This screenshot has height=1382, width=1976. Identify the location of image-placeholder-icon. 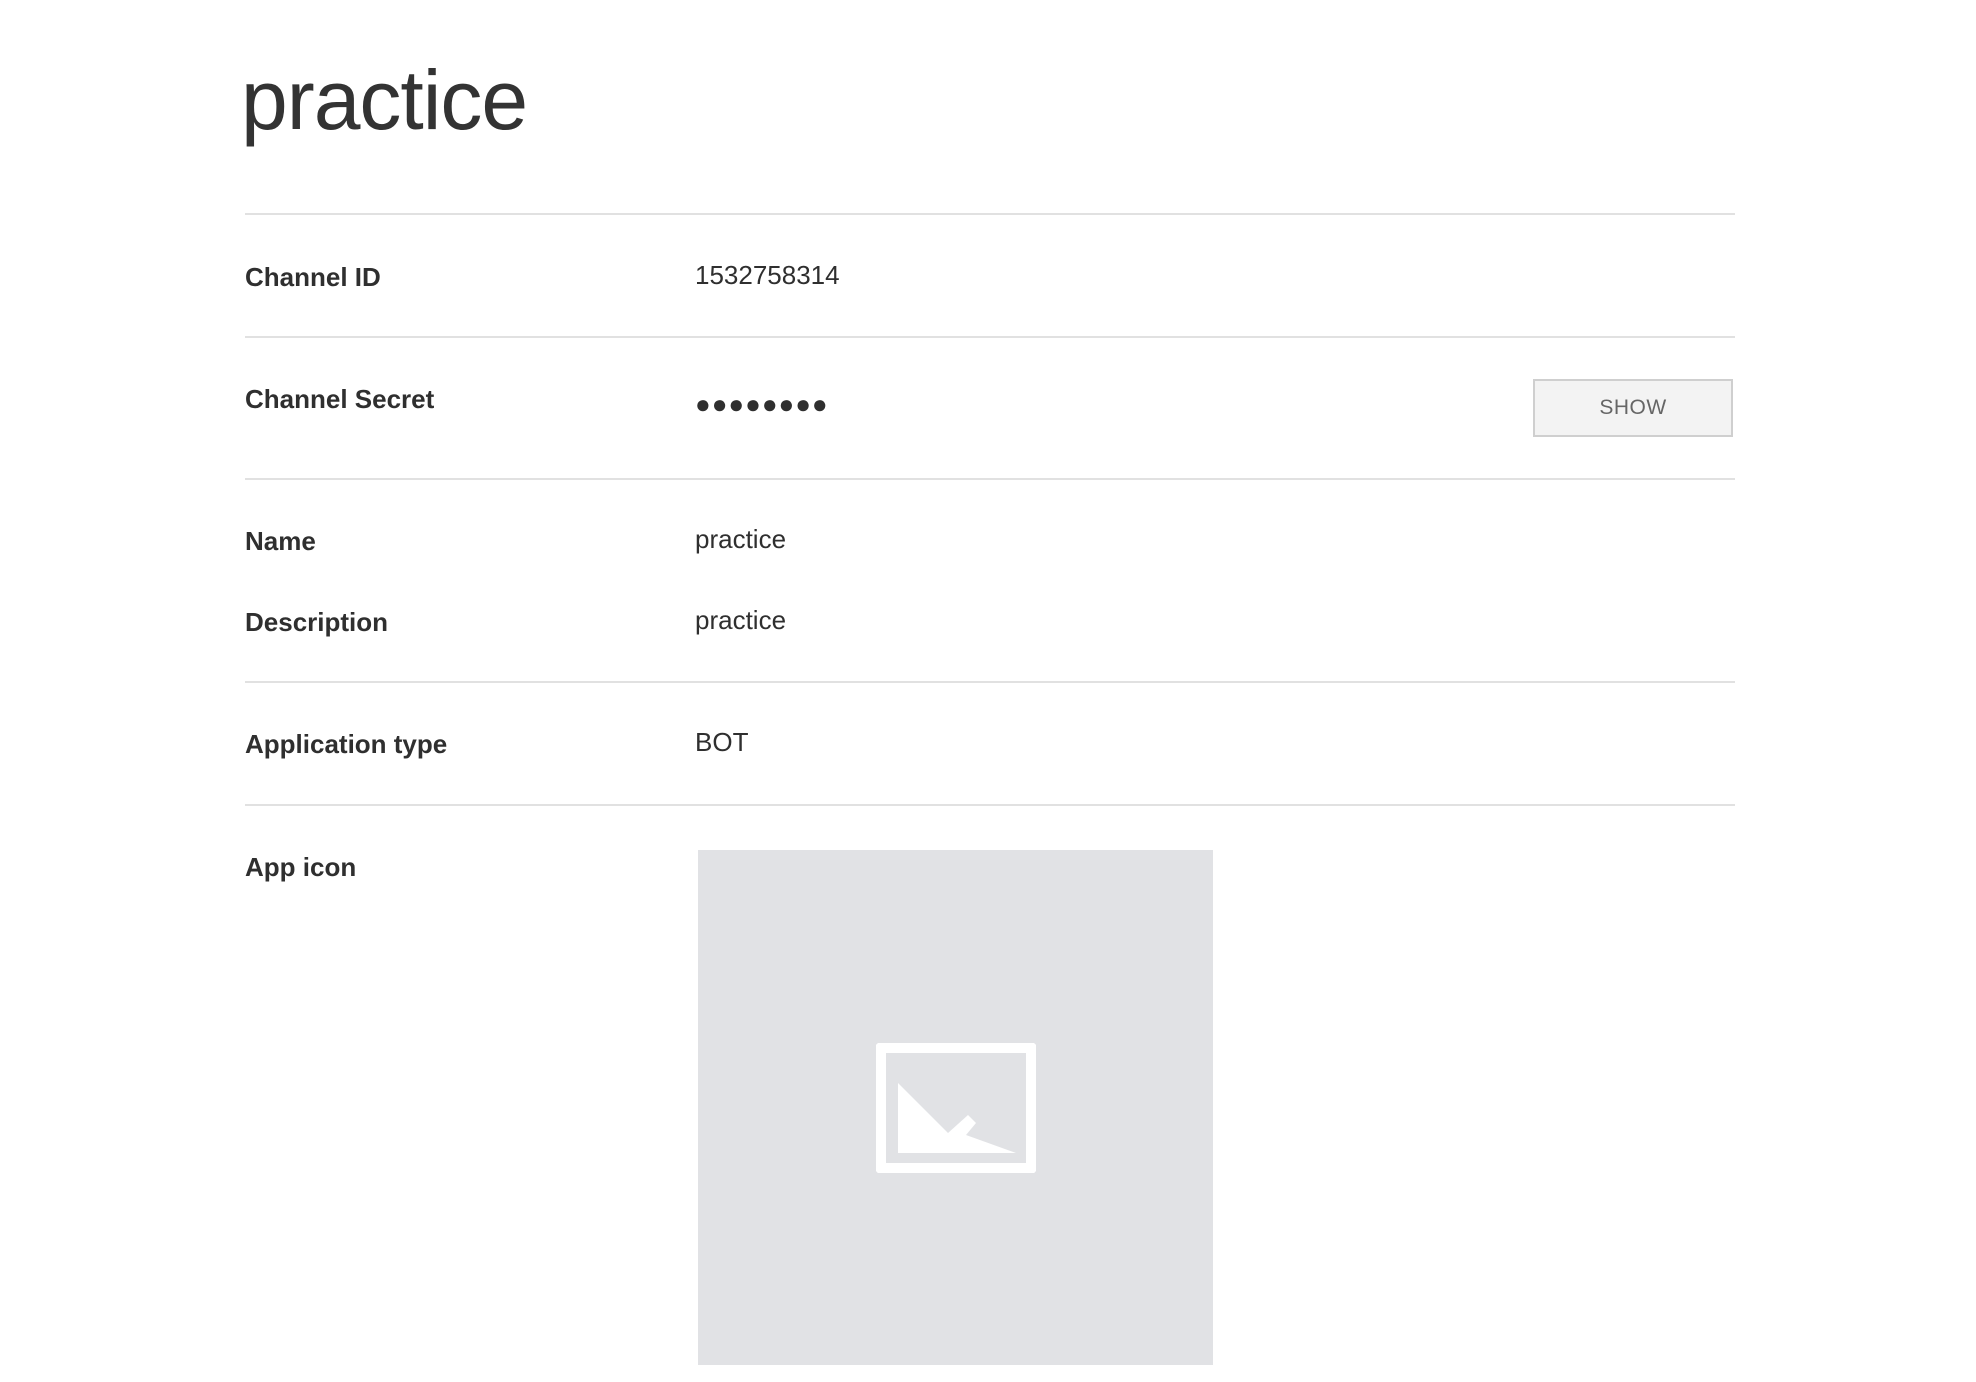
(955, 1107).